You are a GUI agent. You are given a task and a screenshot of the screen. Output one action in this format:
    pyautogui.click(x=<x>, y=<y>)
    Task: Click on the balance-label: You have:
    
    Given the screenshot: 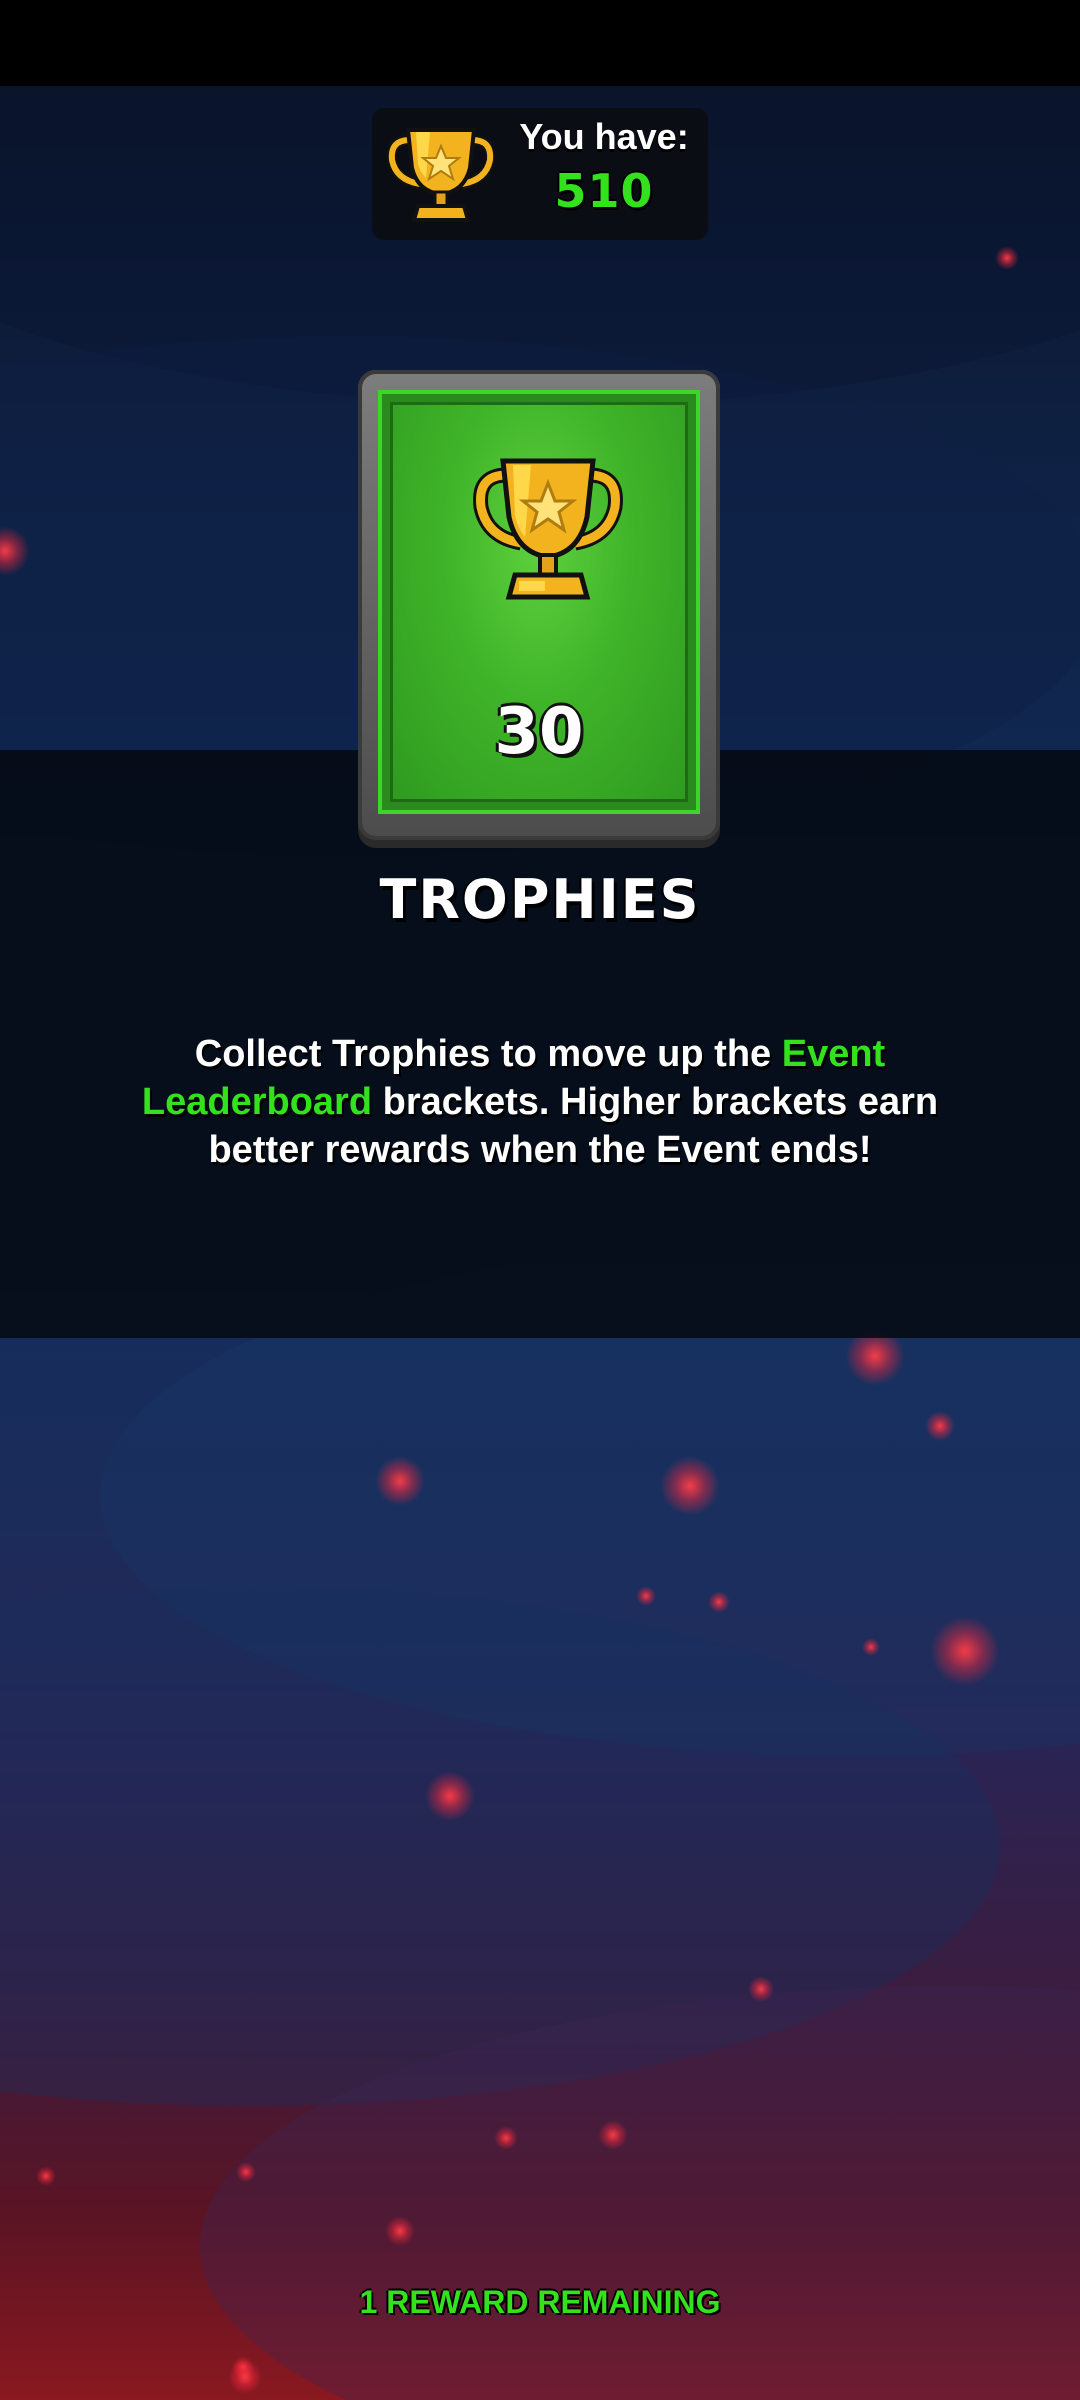 What is the action you would take?
    pyautogui.click(x=604, y=136)
    